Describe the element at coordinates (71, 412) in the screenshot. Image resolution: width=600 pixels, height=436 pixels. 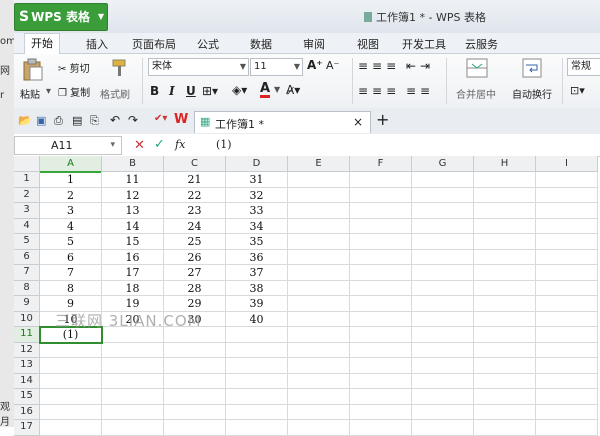
I see `cell-a16` at that location.